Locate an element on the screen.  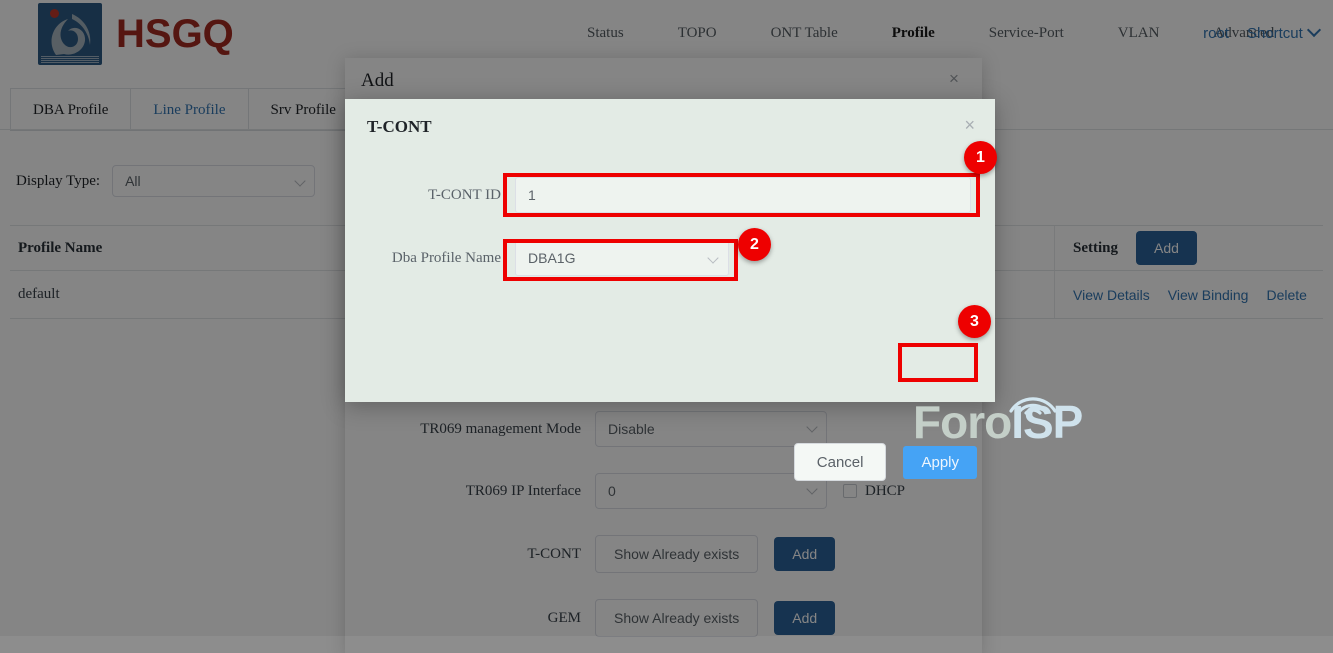
step-badge-3: 3 is located at coordinates (974, 321).